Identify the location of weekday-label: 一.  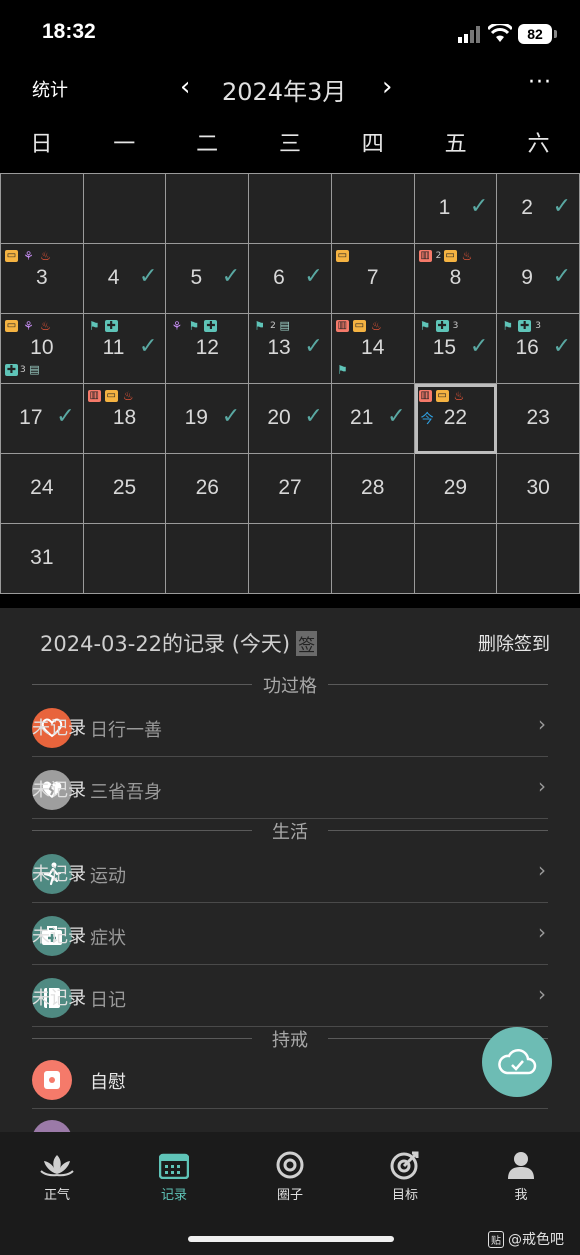
(124, 144).